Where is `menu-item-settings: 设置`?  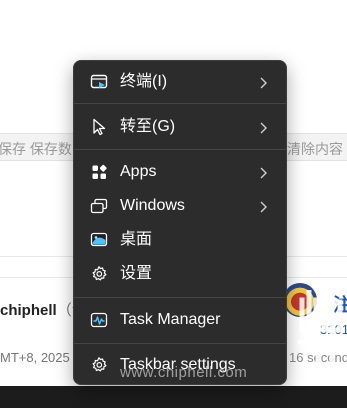 menu-item-settings: 设置 is located at coordinates (180, 274).